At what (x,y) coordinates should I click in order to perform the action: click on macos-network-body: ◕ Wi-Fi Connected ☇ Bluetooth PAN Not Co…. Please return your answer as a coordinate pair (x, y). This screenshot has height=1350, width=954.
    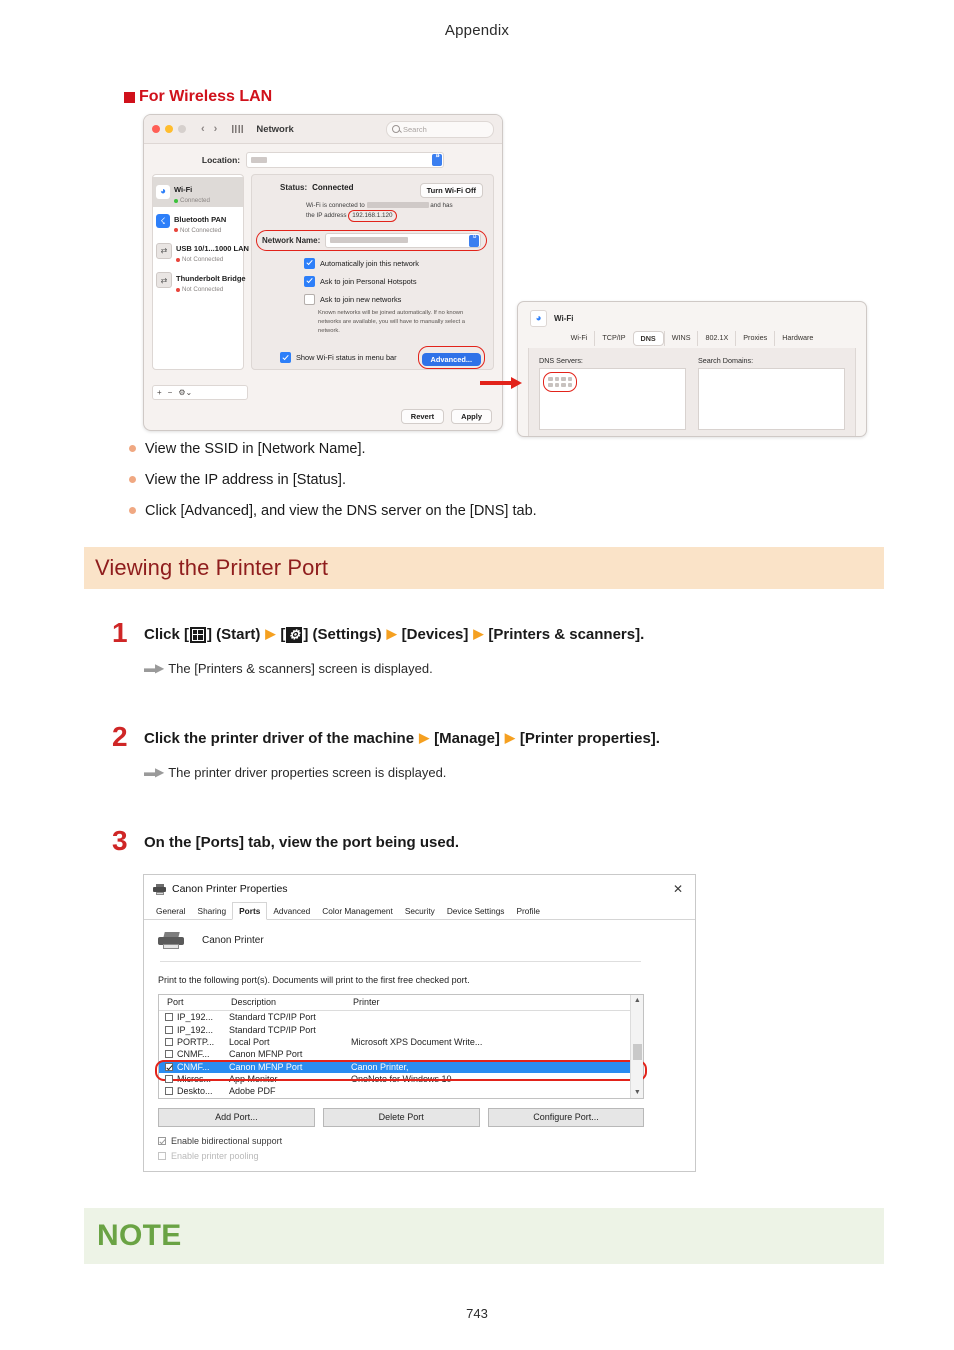
    Looking at the image, I should click on (323, 272).